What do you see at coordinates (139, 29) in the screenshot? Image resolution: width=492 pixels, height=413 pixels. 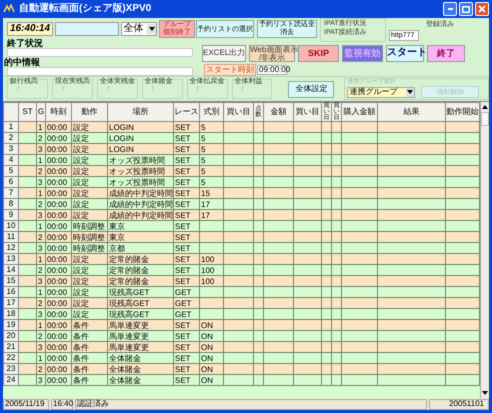 I see `group-dropdown: 全体` at bounding box center [139, 29].